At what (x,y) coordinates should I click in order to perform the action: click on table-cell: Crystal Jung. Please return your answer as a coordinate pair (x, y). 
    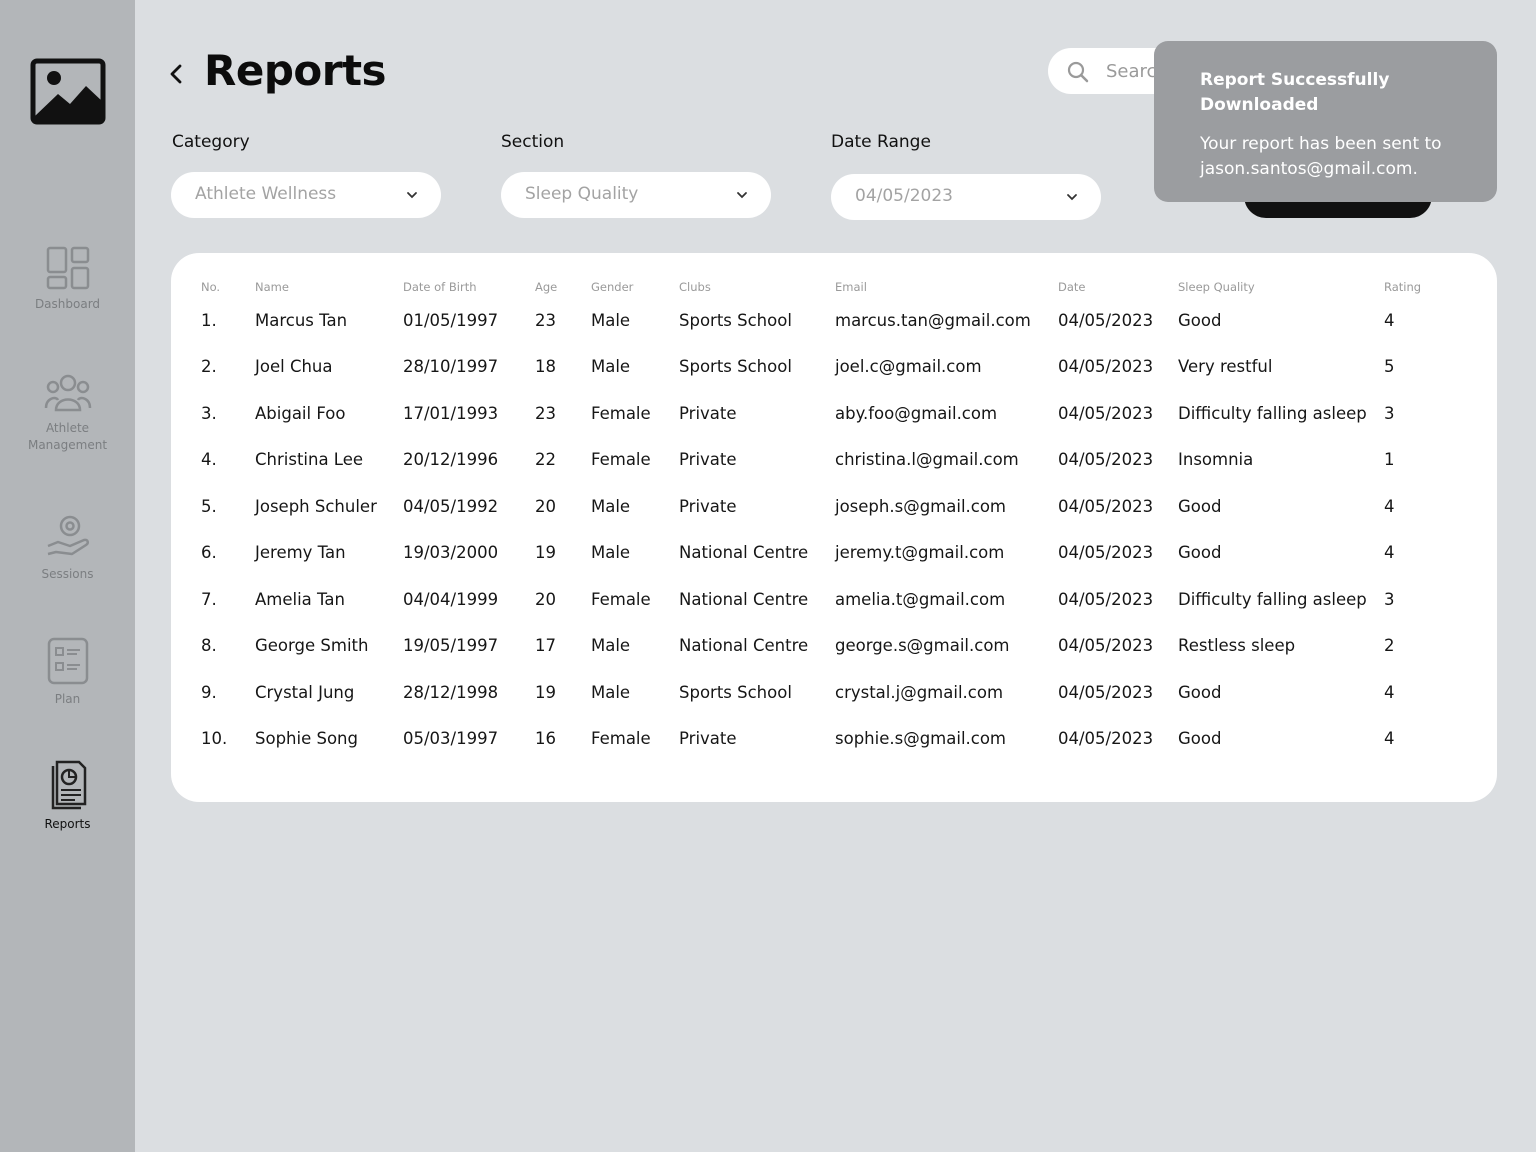
    Looking at the image, I should click on (305, 692).